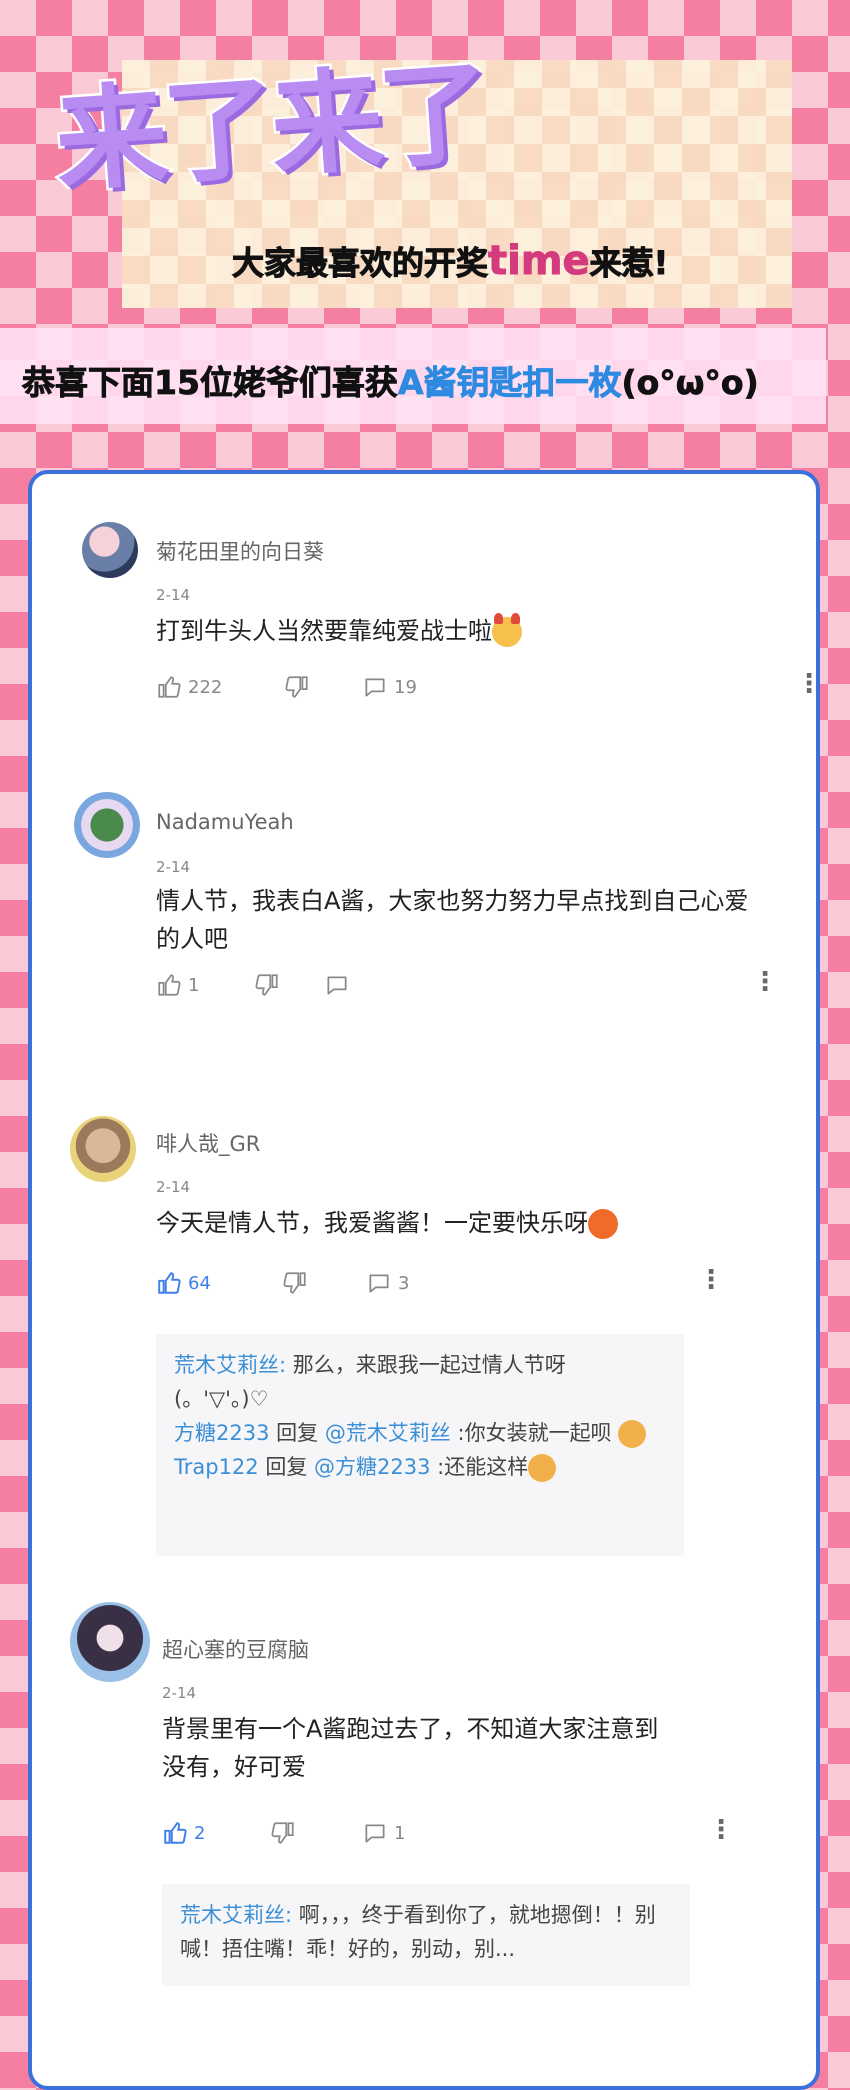 This screenshot has height=2090, width=850. I want to click on like-count: 222, so click(205, 687).